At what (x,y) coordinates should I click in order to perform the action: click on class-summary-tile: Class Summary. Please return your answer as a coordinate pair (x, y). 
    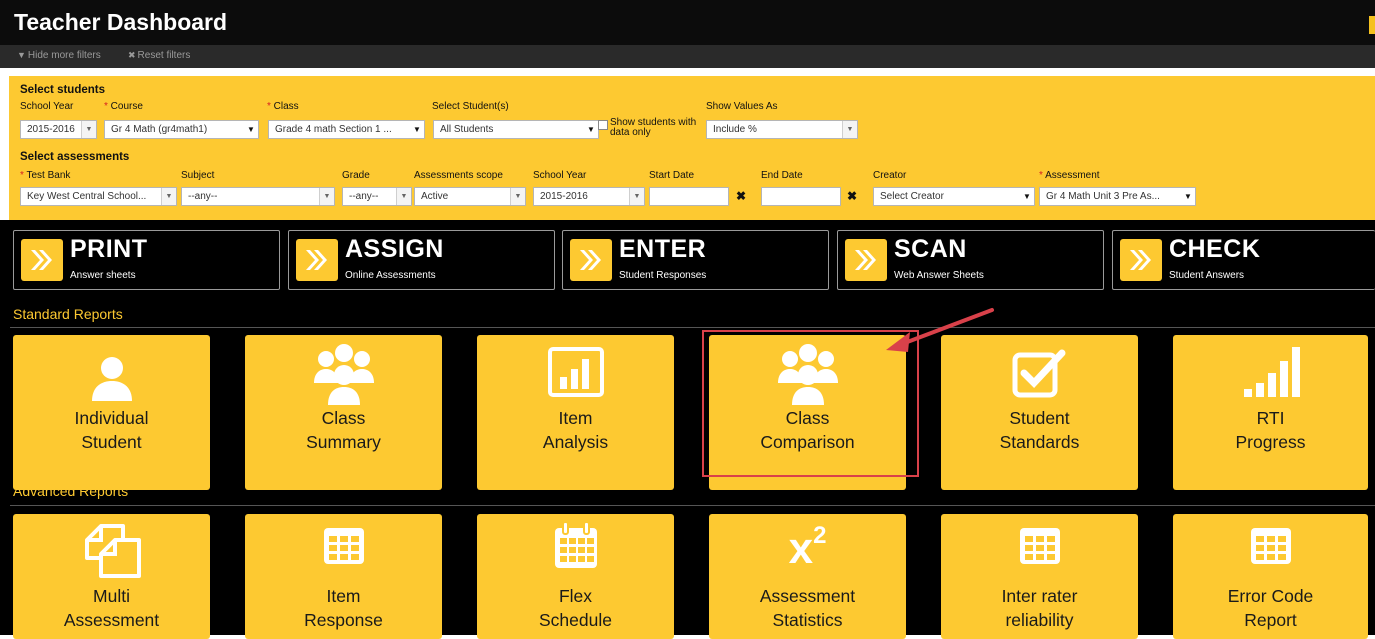
    Looking at the image, I should click on (343, 412).